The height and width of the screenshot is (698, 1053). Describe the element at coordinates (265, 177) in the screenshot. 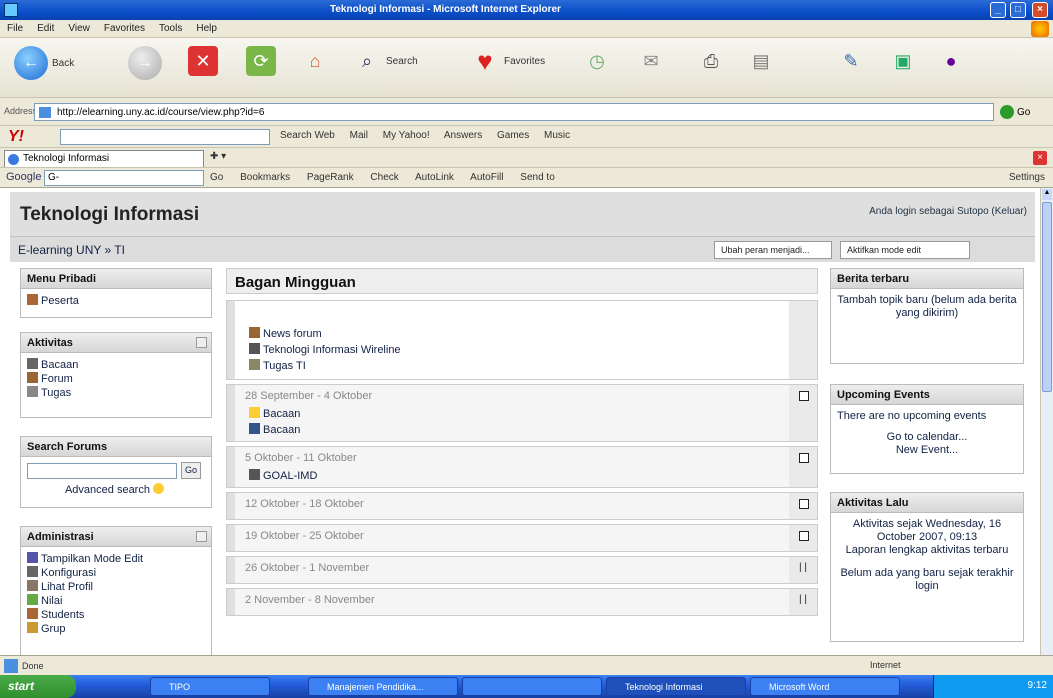

I see `google-item-bookmarks: Bookmarks` at that location.